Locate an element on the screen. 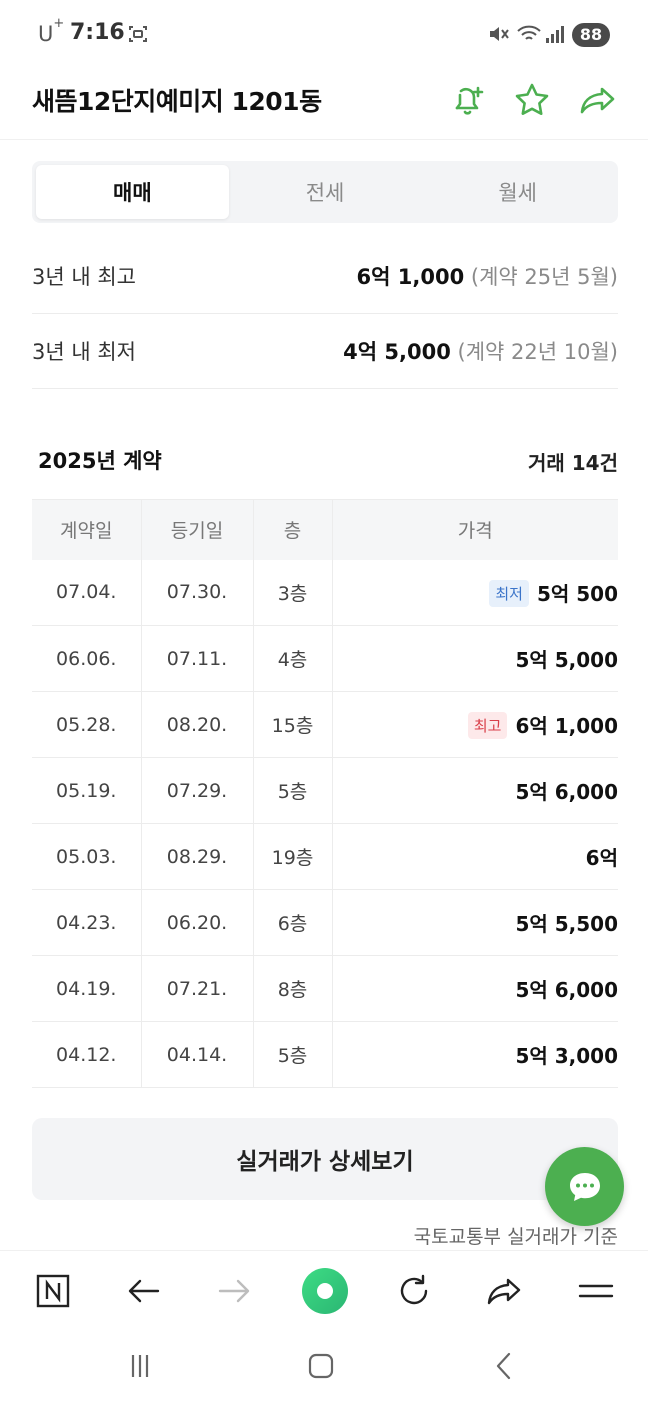  tab-sale: 매매 is located at coordinates (132, 192).